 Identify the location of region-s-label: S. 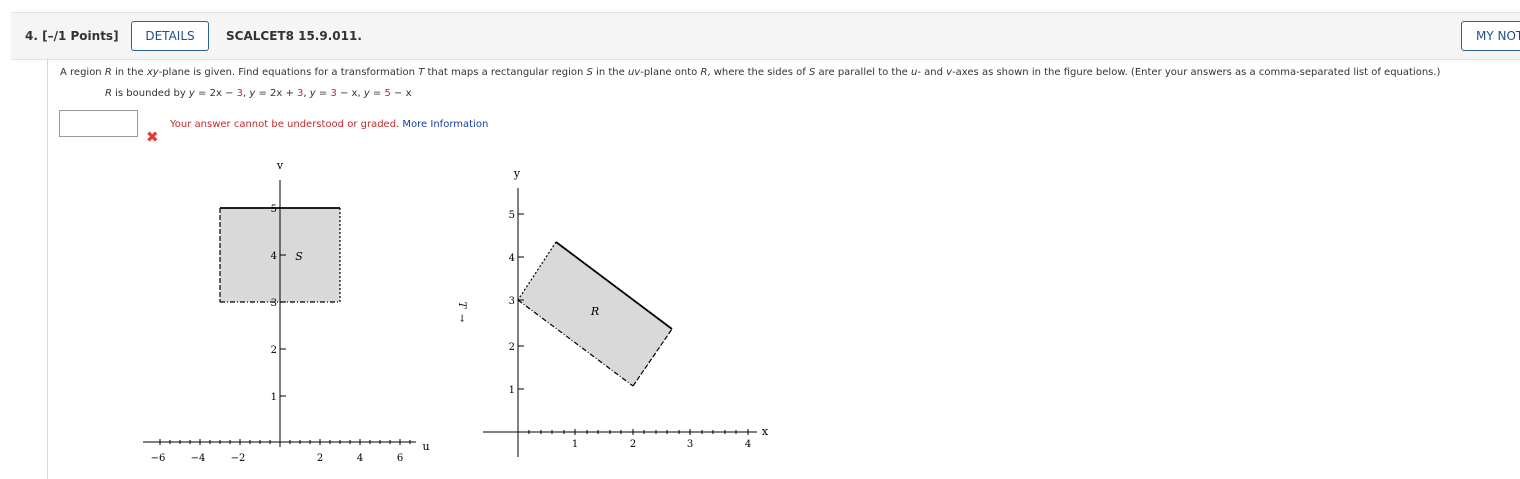
(299, 256).